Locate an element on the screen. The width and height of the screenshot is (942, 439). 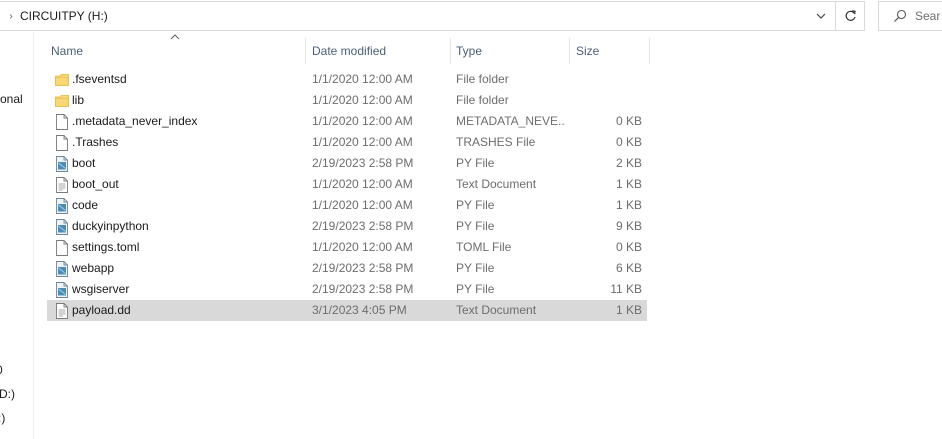
file-name: .Trashes is located at coordinates (95, 142).